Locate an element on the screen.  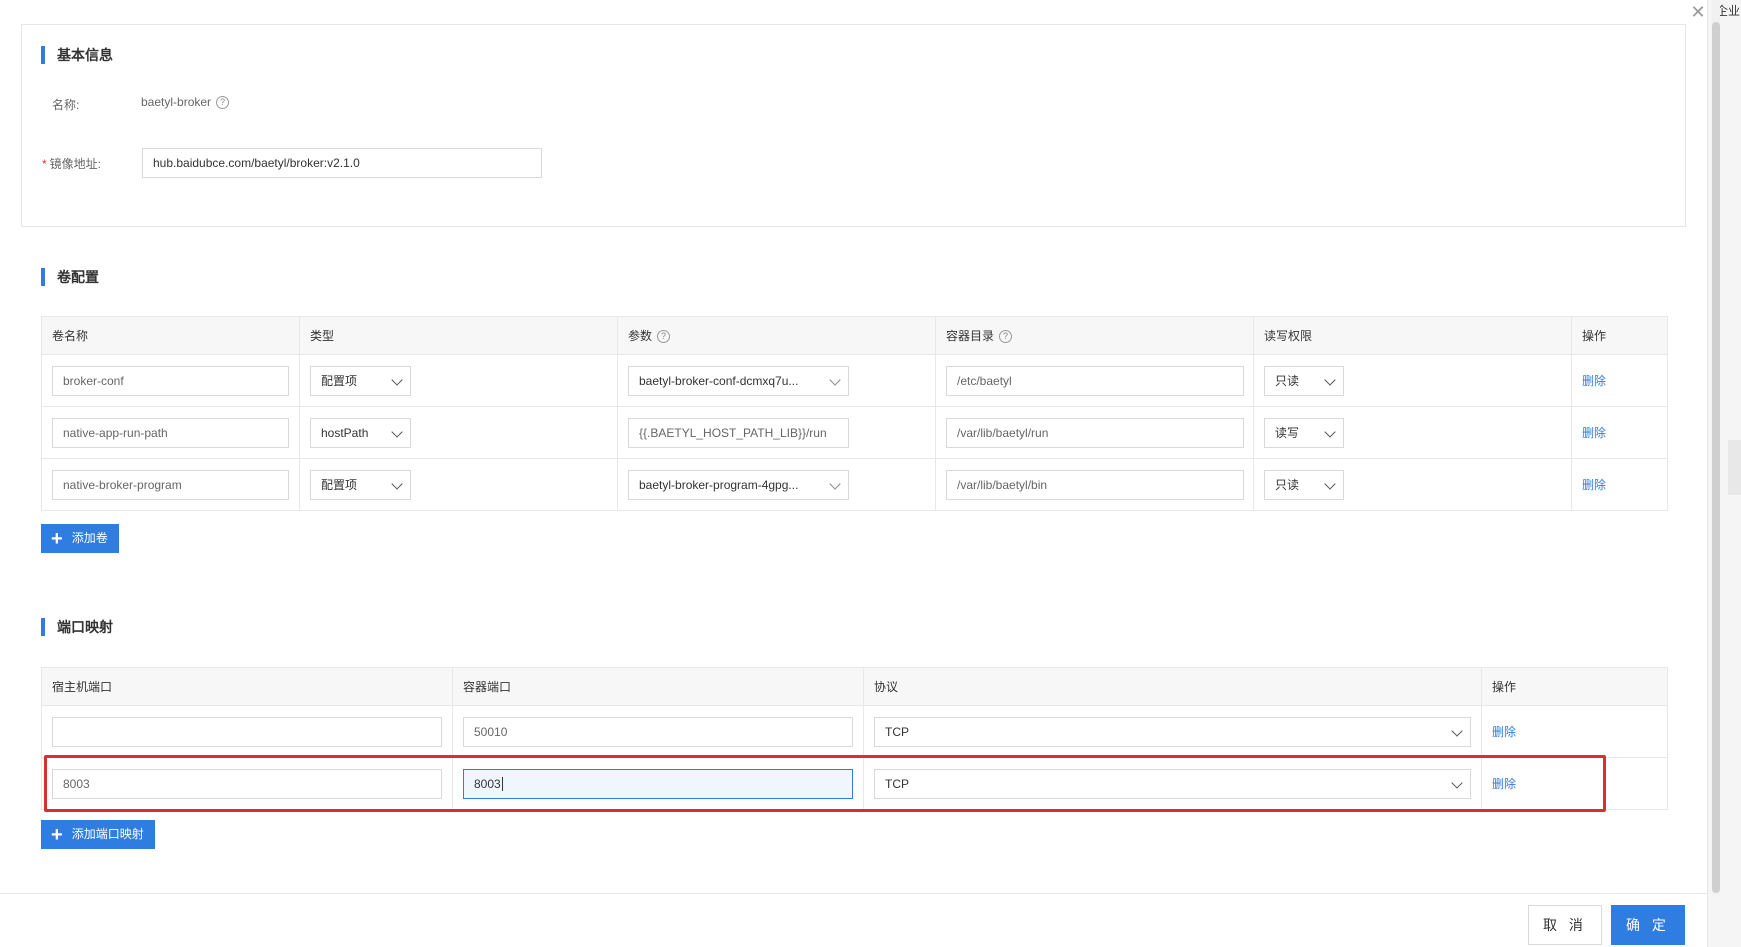
name-label: 名称: is located at coordinates (66, 105).